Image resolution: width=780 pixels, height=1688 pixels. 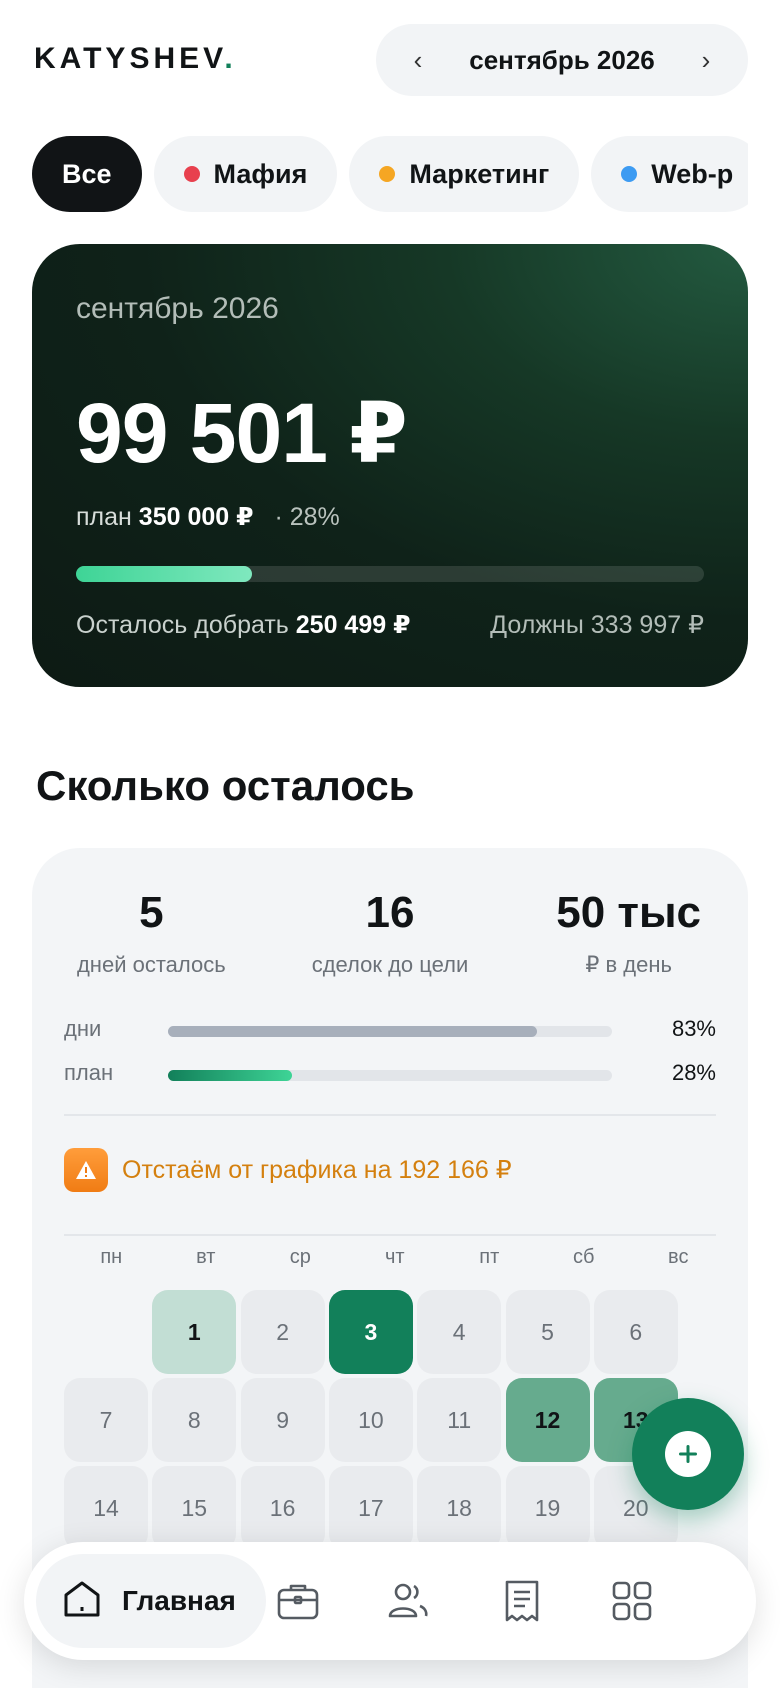 I want to click on stat-per-day: 50 тыс ₽ в день, so click(x=629, y=932).